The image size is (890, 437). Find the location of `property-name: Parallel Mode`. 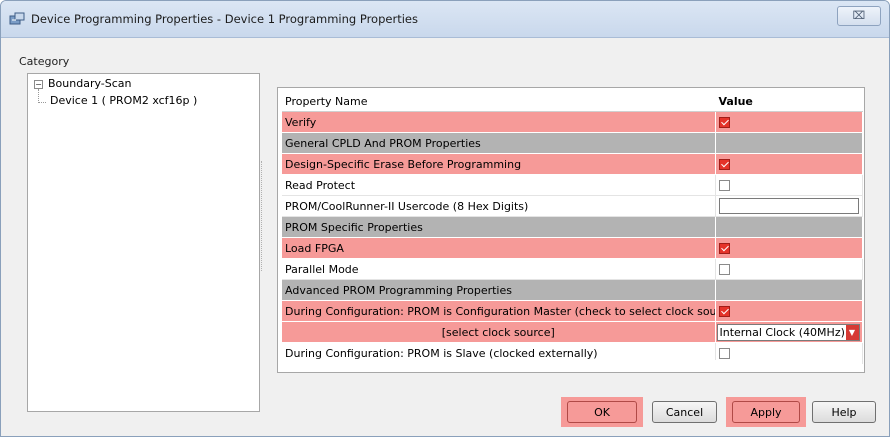

property-name: Parallel Mode is located at coordinates (499, 269).